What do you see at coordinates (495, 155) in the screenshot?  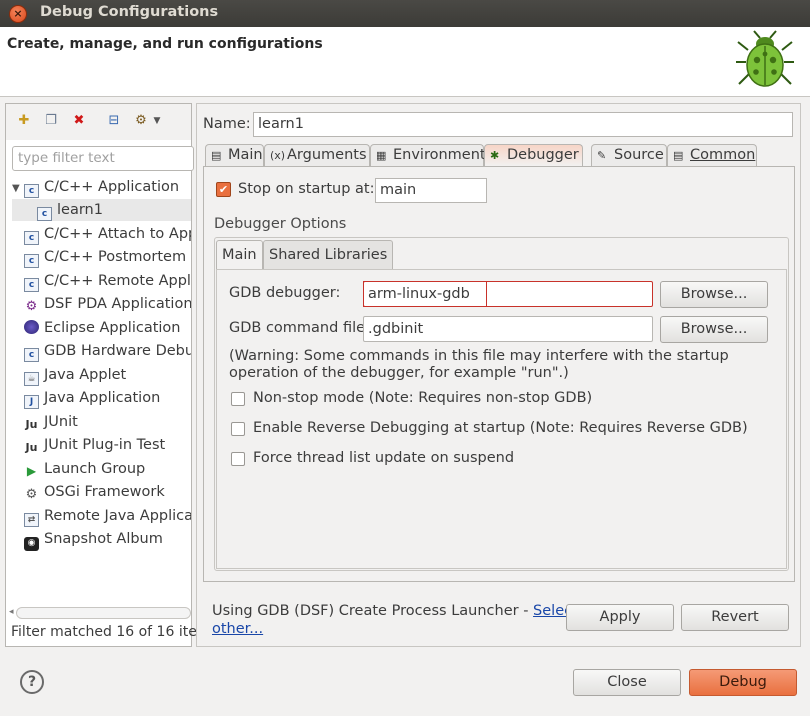 I see `debugger-tab-icon: ✱` at bounding box center [495, 155].